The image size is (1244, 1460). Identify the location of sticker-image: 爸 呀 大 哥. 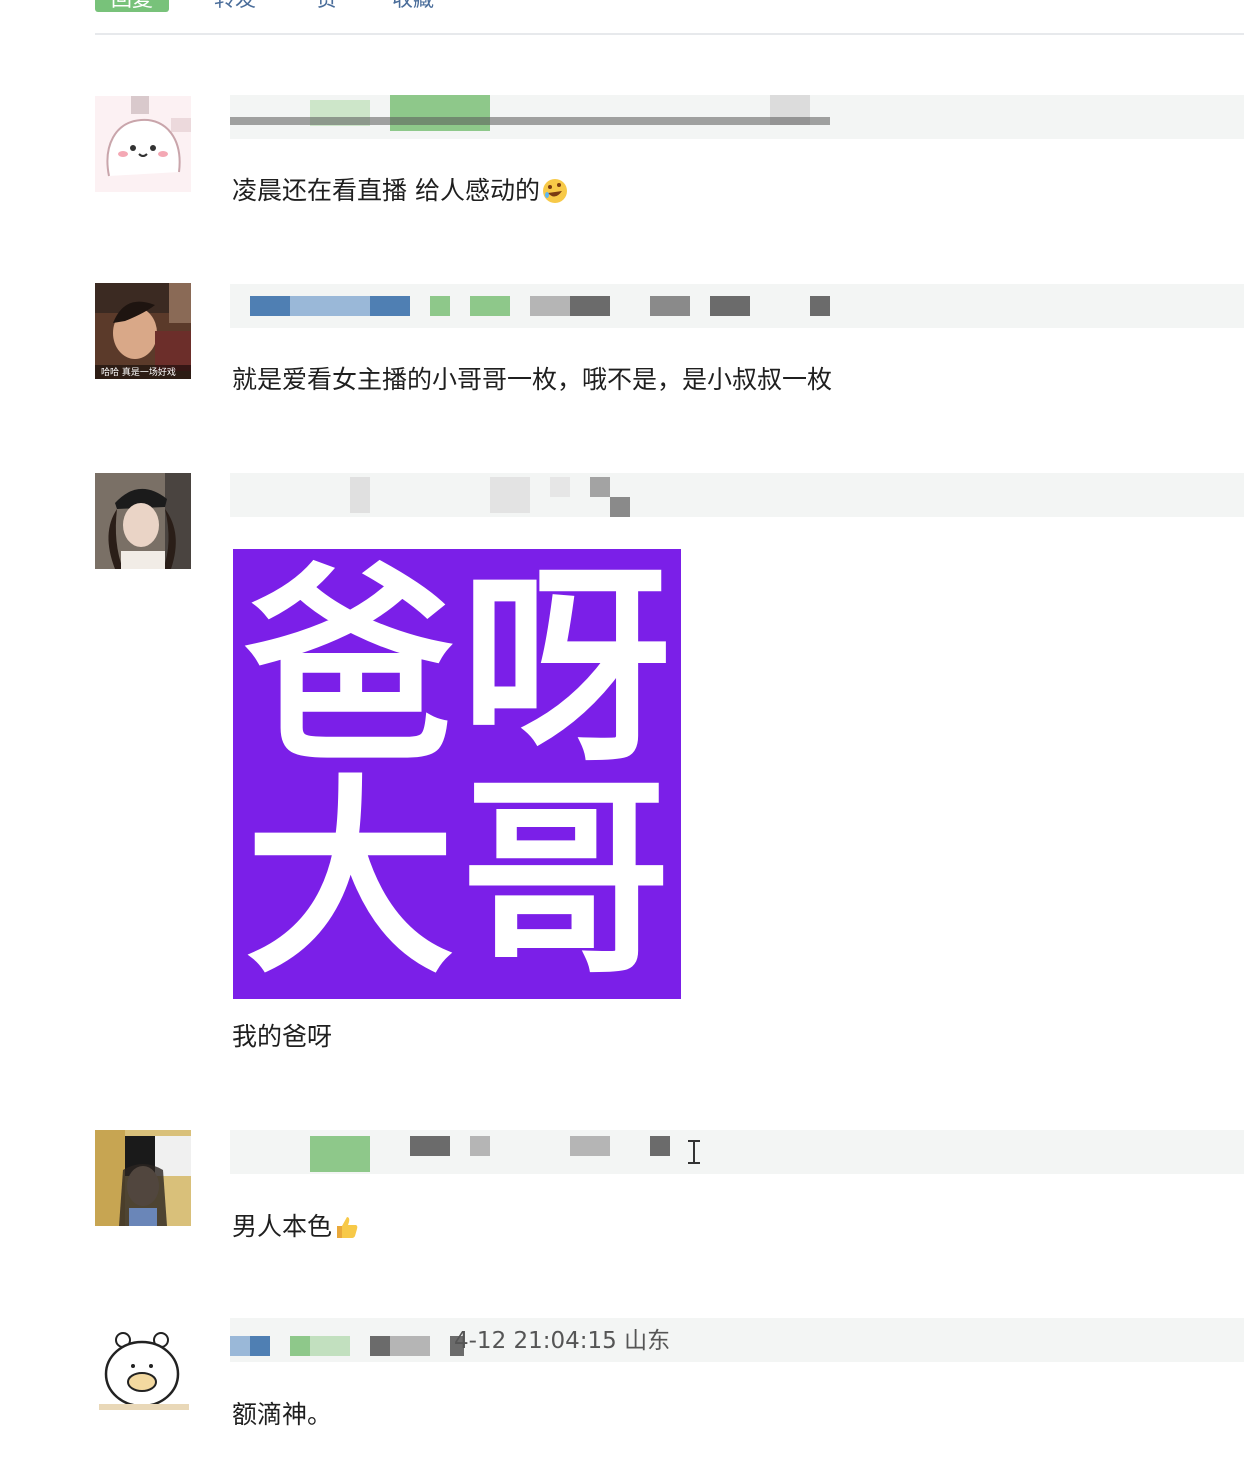
(457, 774).